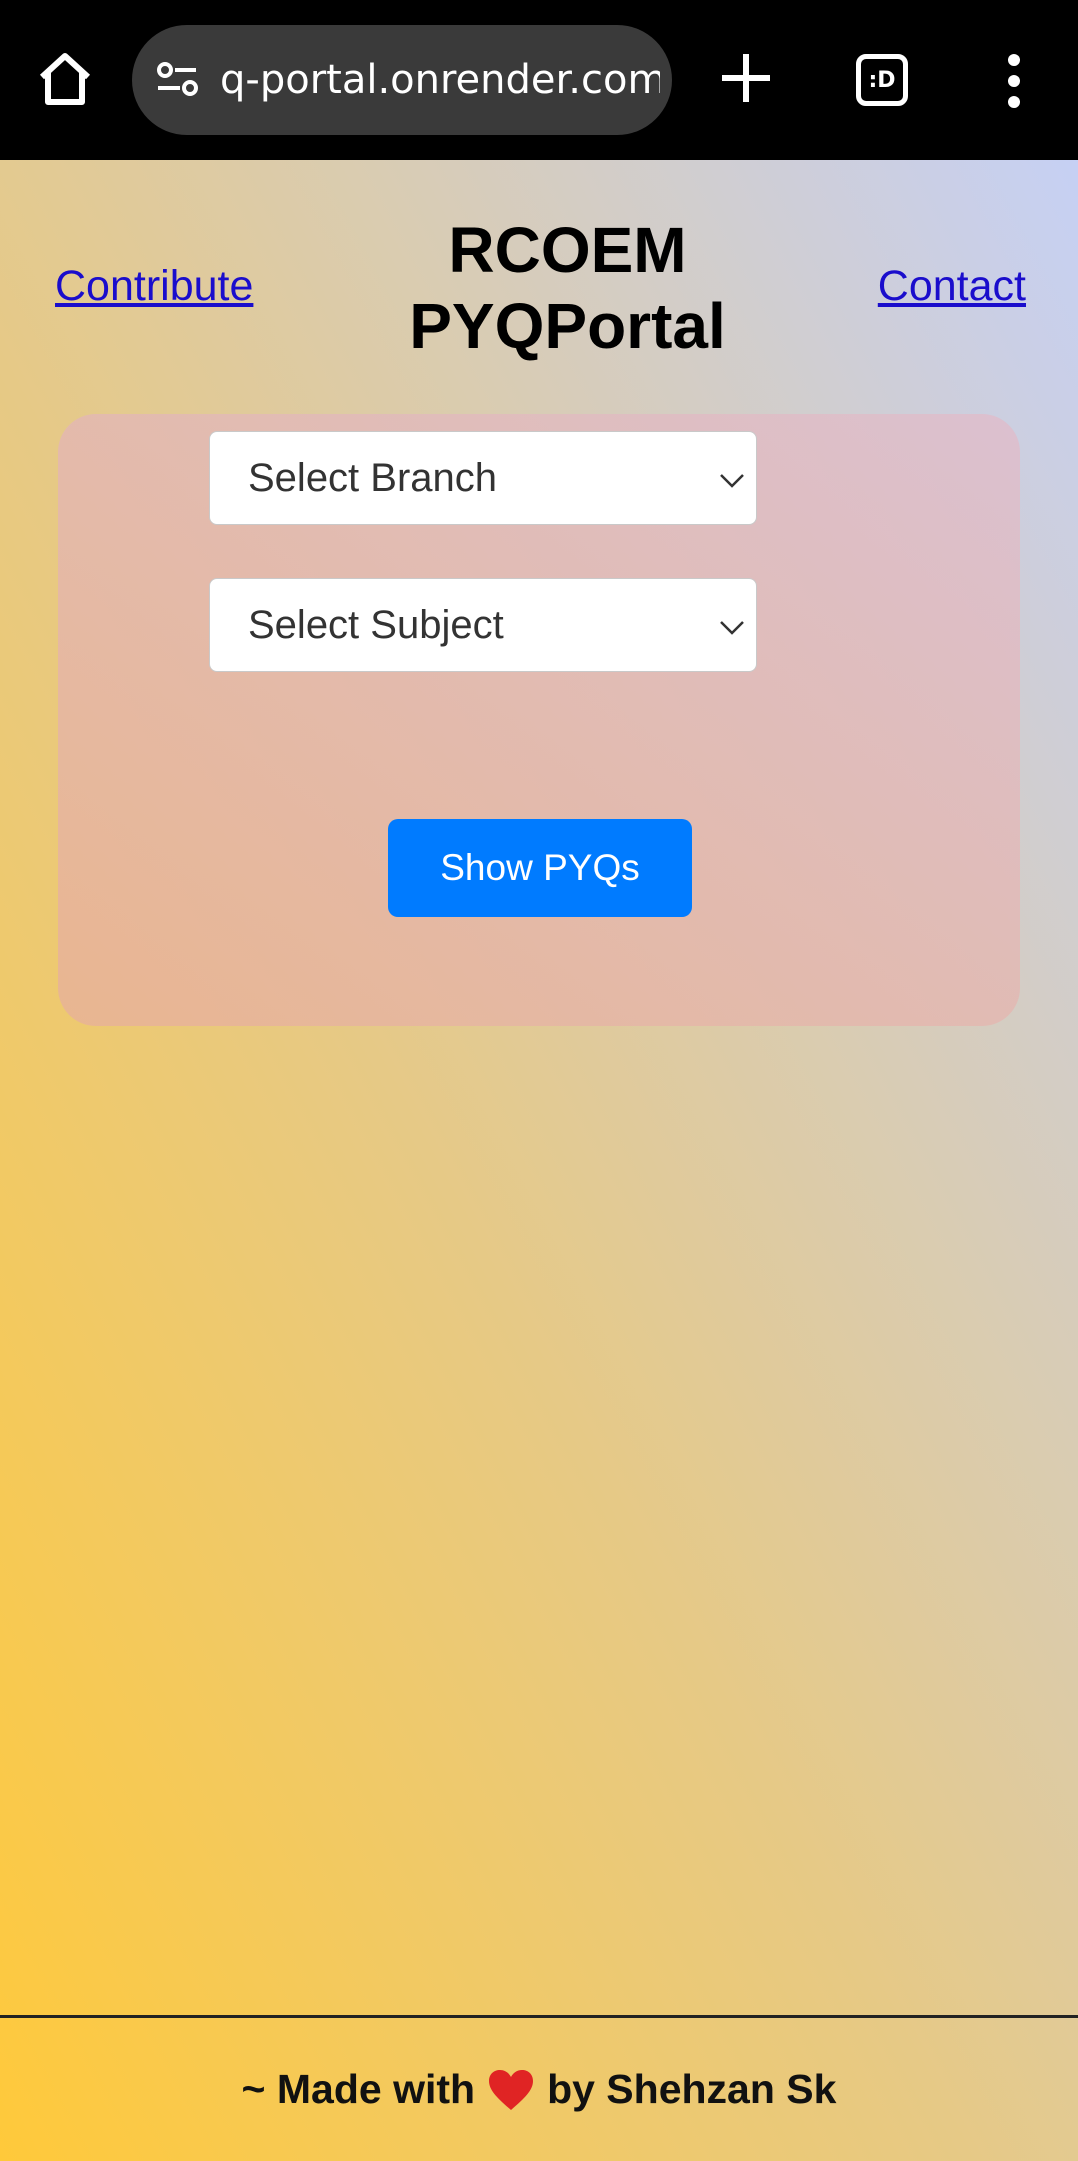 This screenshot has height=2161, width=1078. What do you see at coordinates (358, 2089) in the screenshot?
I see `footer-prefix: ~ Made with` at bounding box center [358, 2089].